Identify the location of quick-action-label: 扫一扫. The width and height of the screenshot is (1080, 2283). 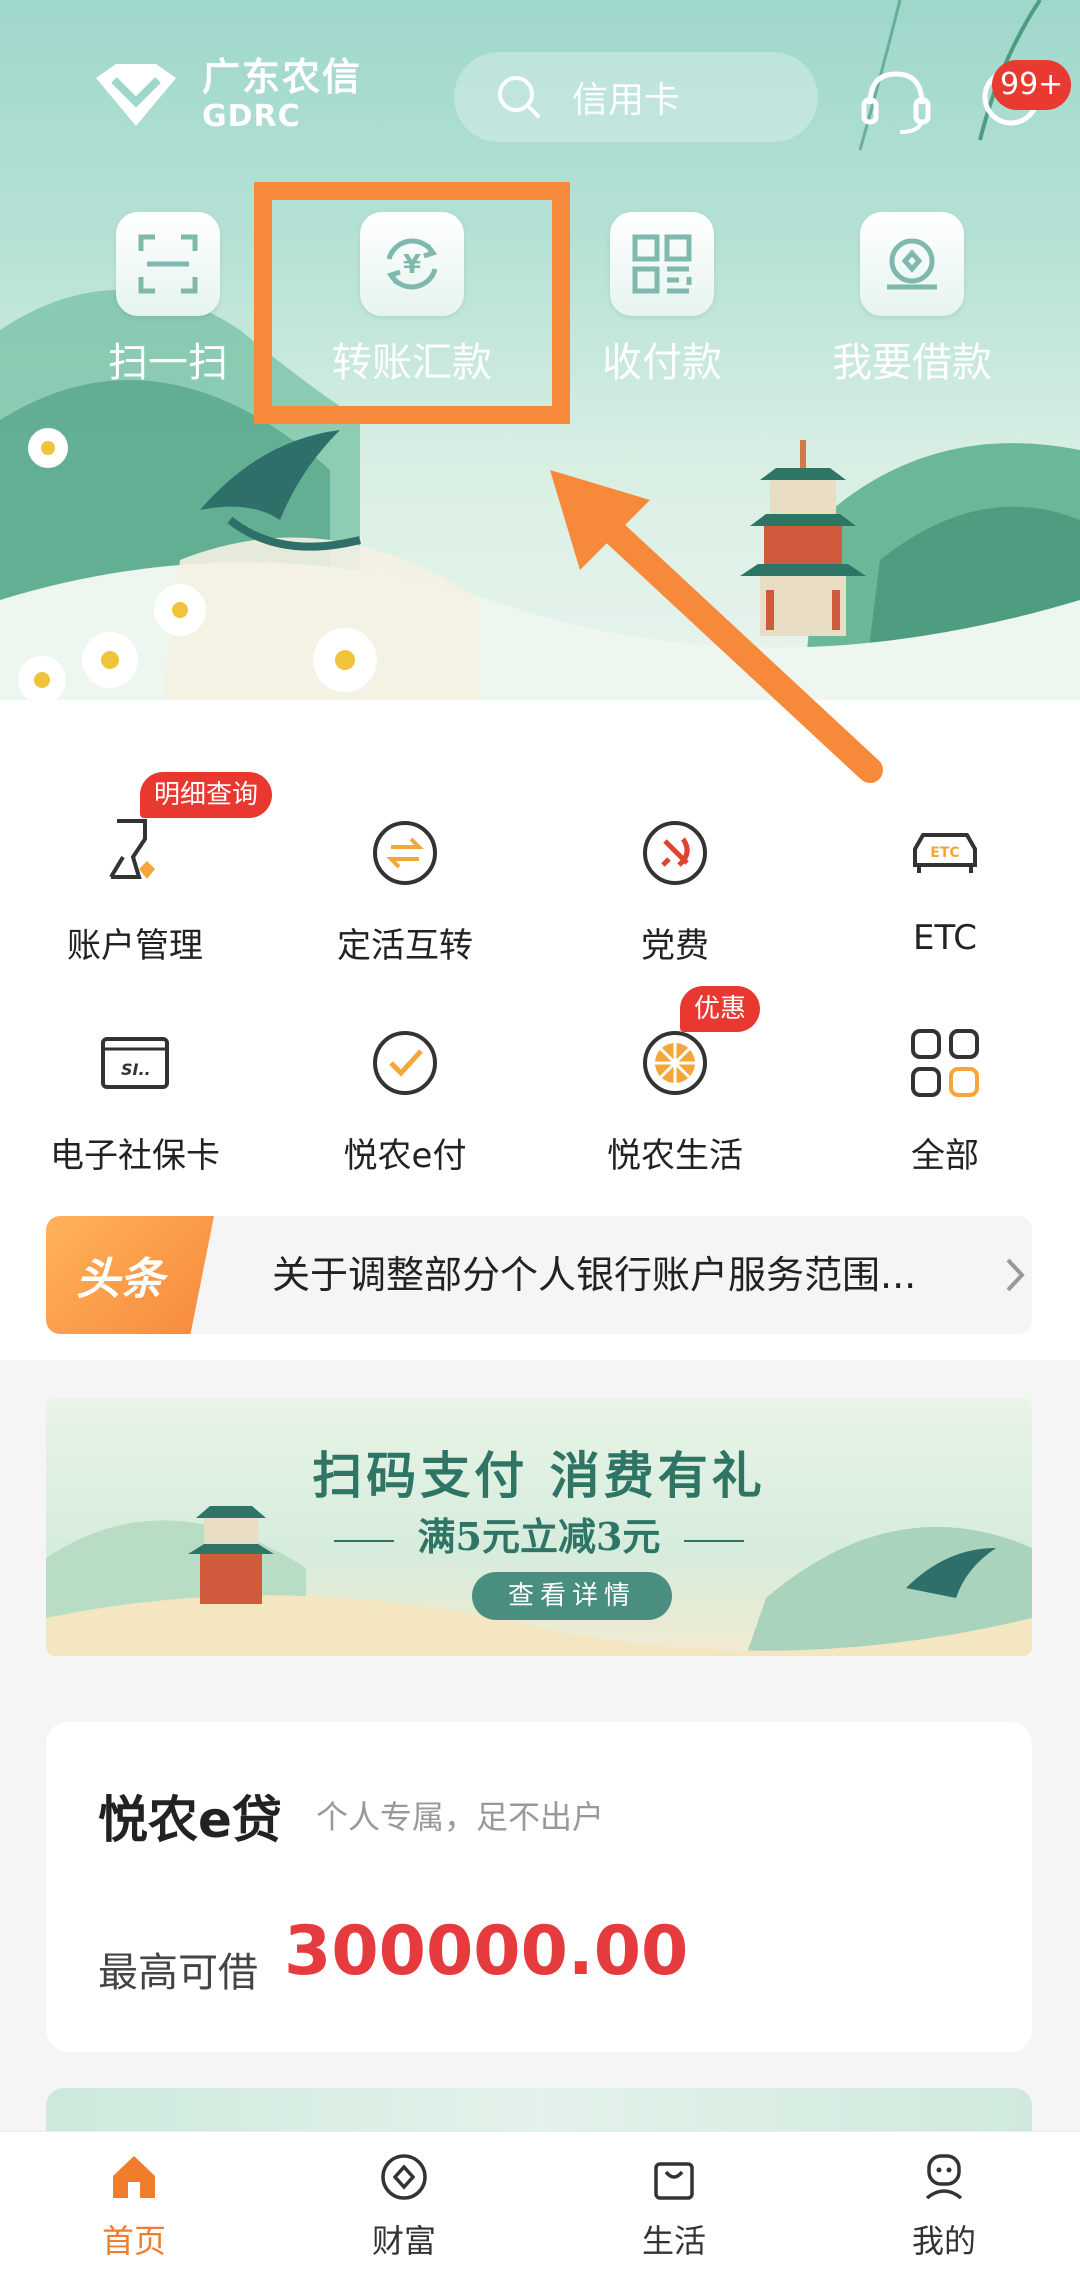
(168, 363).